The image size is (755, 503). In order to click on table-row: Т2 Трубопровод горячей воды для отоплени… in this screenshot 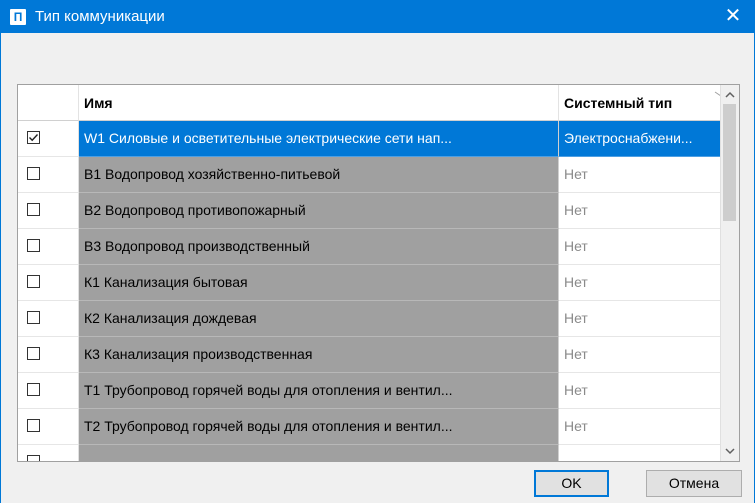, I will do `click(369, 427)`.